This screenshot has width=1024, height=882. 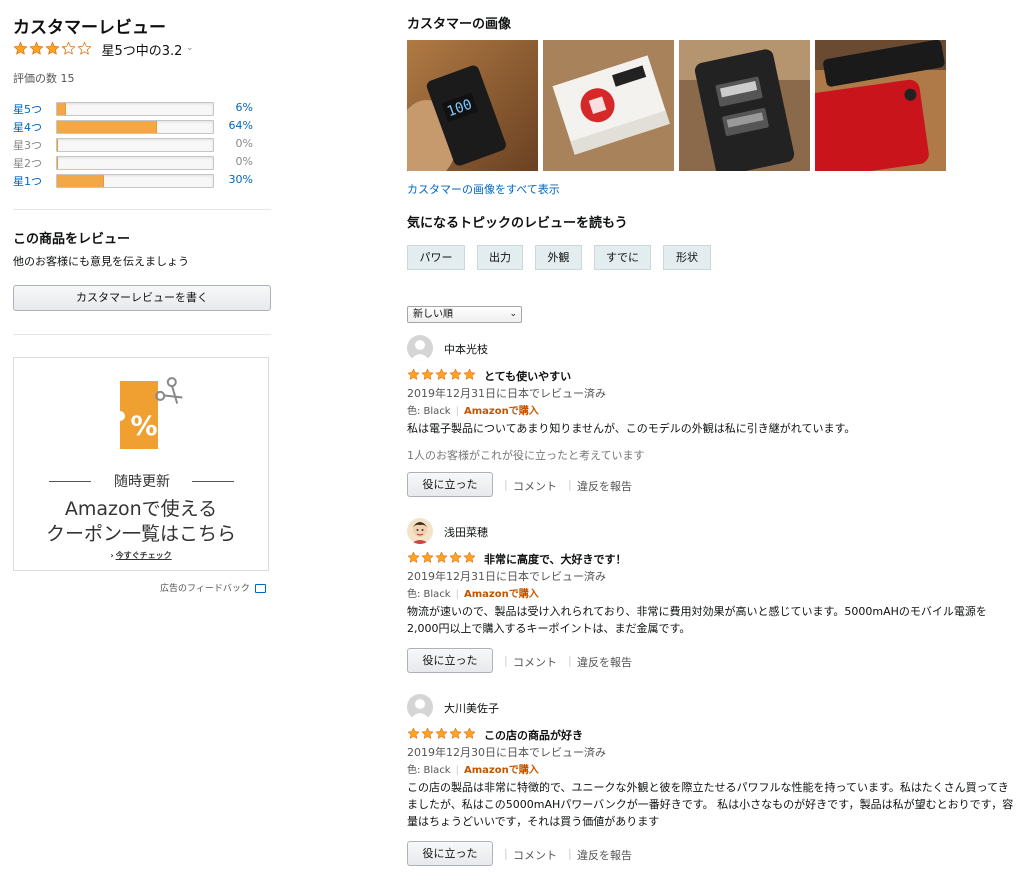 What do you see at coordinates (483, 189) in the screenshot?
I see `see-all-images-link: カスタマーの画像をすべて表示` at bounding box center [483, 189].